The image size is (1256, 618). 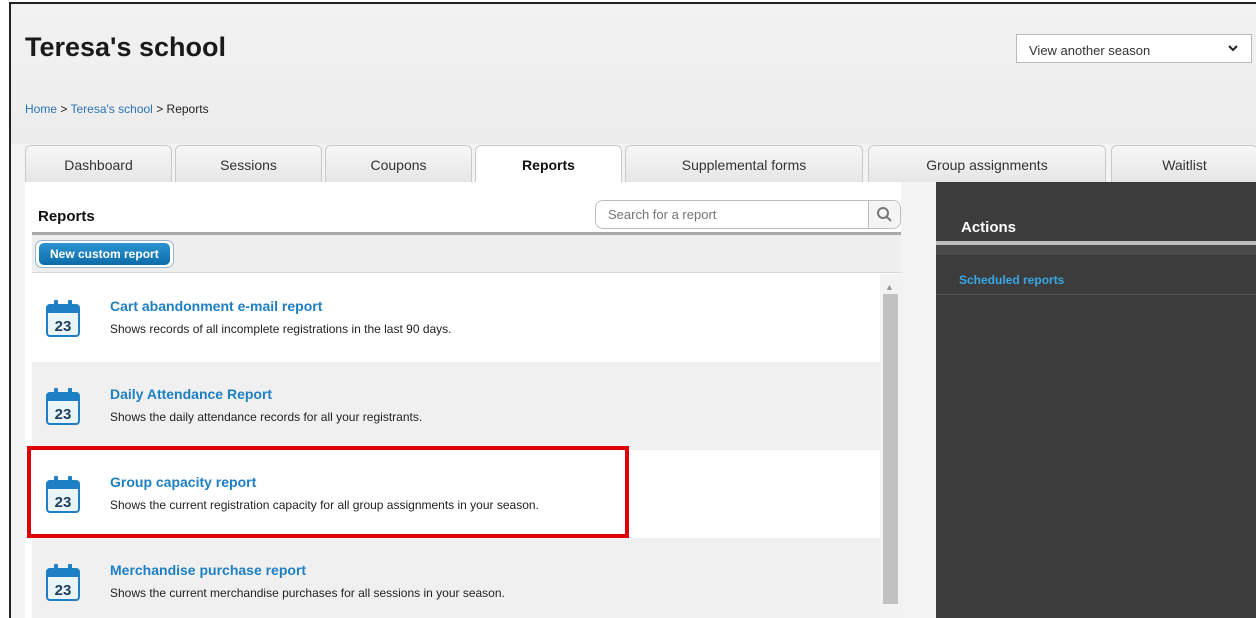 I want to click on scrollbar-thumb, so click(x=890, y=449).